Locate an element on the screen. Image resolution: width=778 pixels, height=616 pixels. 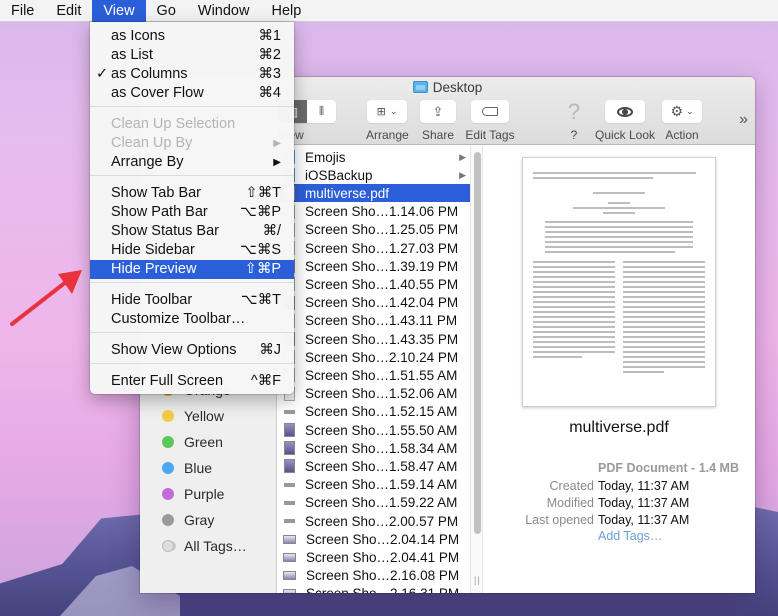
file-row: Screen Sho…1.39.19 PM is located at coordinates (374, 266).